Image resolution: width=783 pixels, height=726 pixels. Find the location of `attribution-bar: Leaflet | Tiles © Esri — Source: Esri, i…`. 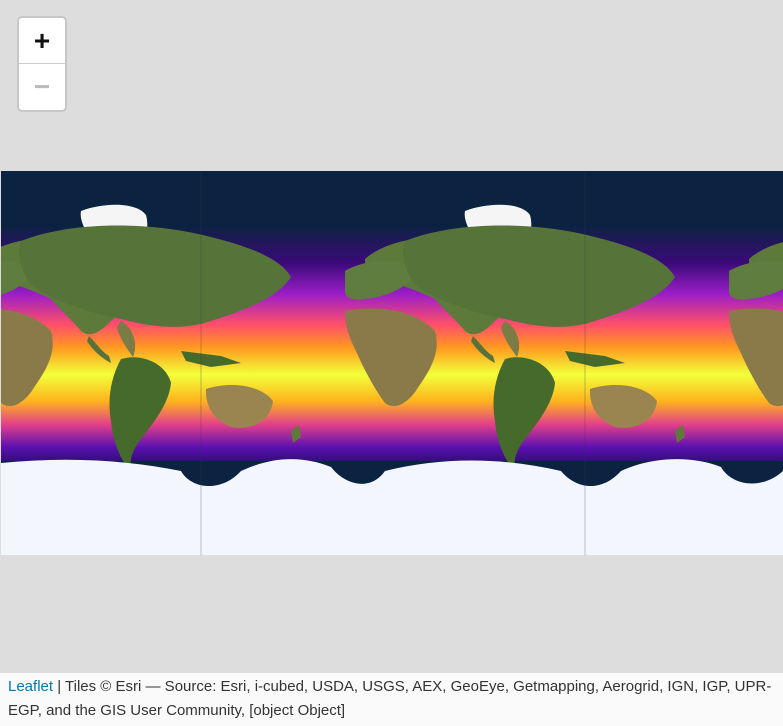

attribution-bar: Leaflet | Tiles © Esri — Source: Esri, i… is located at coordinates (391, 699).